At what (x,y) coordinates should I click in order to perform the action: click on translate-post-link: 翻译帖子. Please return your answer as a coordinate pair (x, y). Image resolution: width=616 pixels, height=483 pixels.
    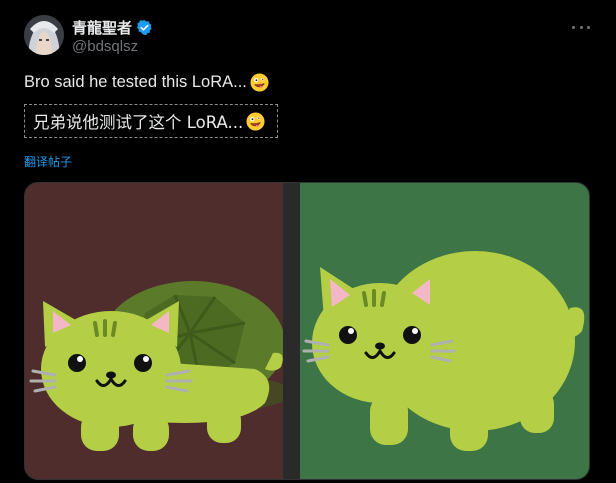
    Looking at the image, I should click on (48, 161).